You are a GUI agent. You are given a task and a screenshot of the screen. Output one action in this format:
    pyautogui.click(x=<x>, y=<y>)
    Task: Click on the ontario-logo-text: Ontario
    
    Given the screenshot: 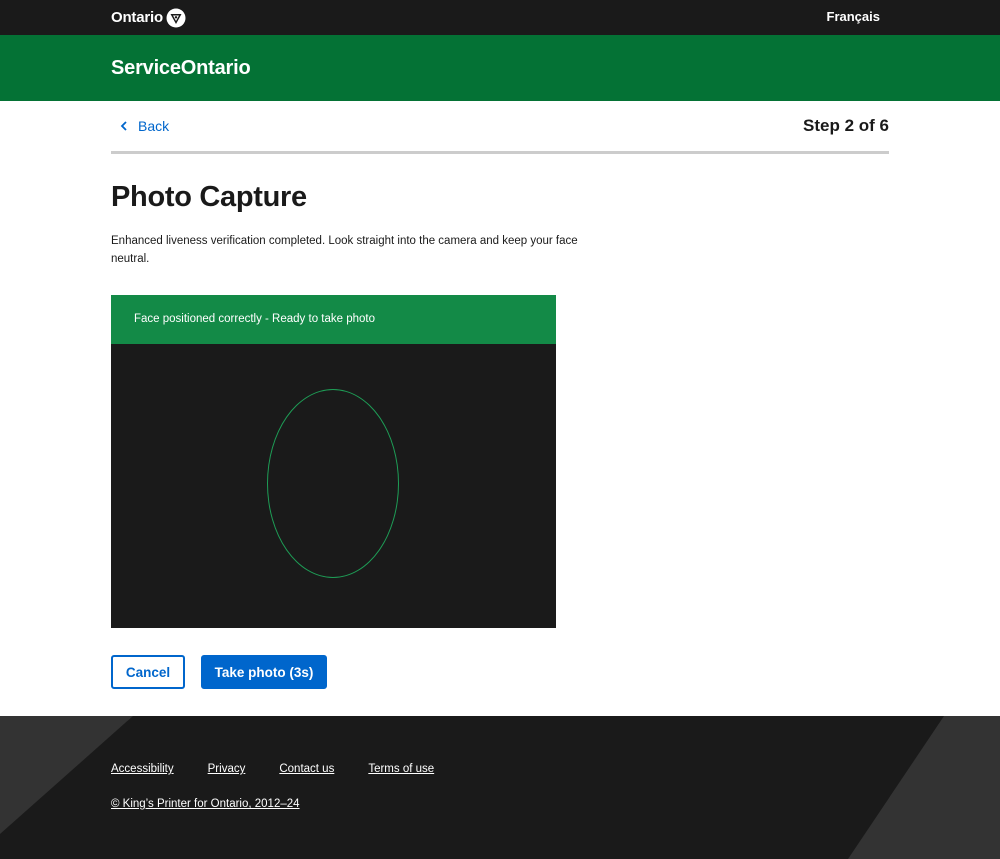 What is the action you would take?
    pyautogui.click(x=137, y=17)
    